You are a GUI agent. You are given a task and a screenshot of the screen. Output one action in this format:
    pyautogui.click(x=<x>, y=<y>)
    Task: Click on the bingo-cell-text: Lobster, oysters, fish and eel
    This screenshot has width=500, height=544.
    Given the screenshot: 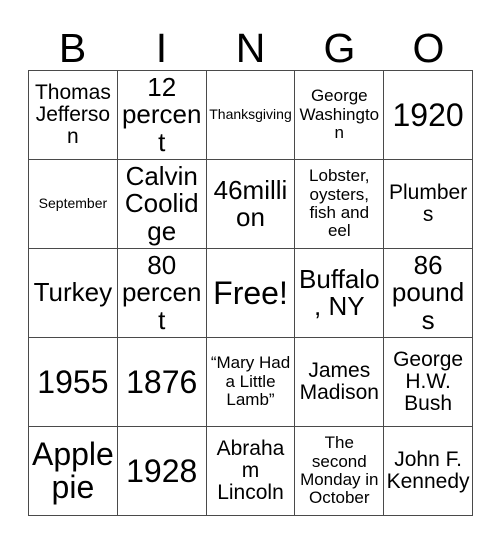 What is the action you would take?
    pyautogui.click(x=339, y=203)
    